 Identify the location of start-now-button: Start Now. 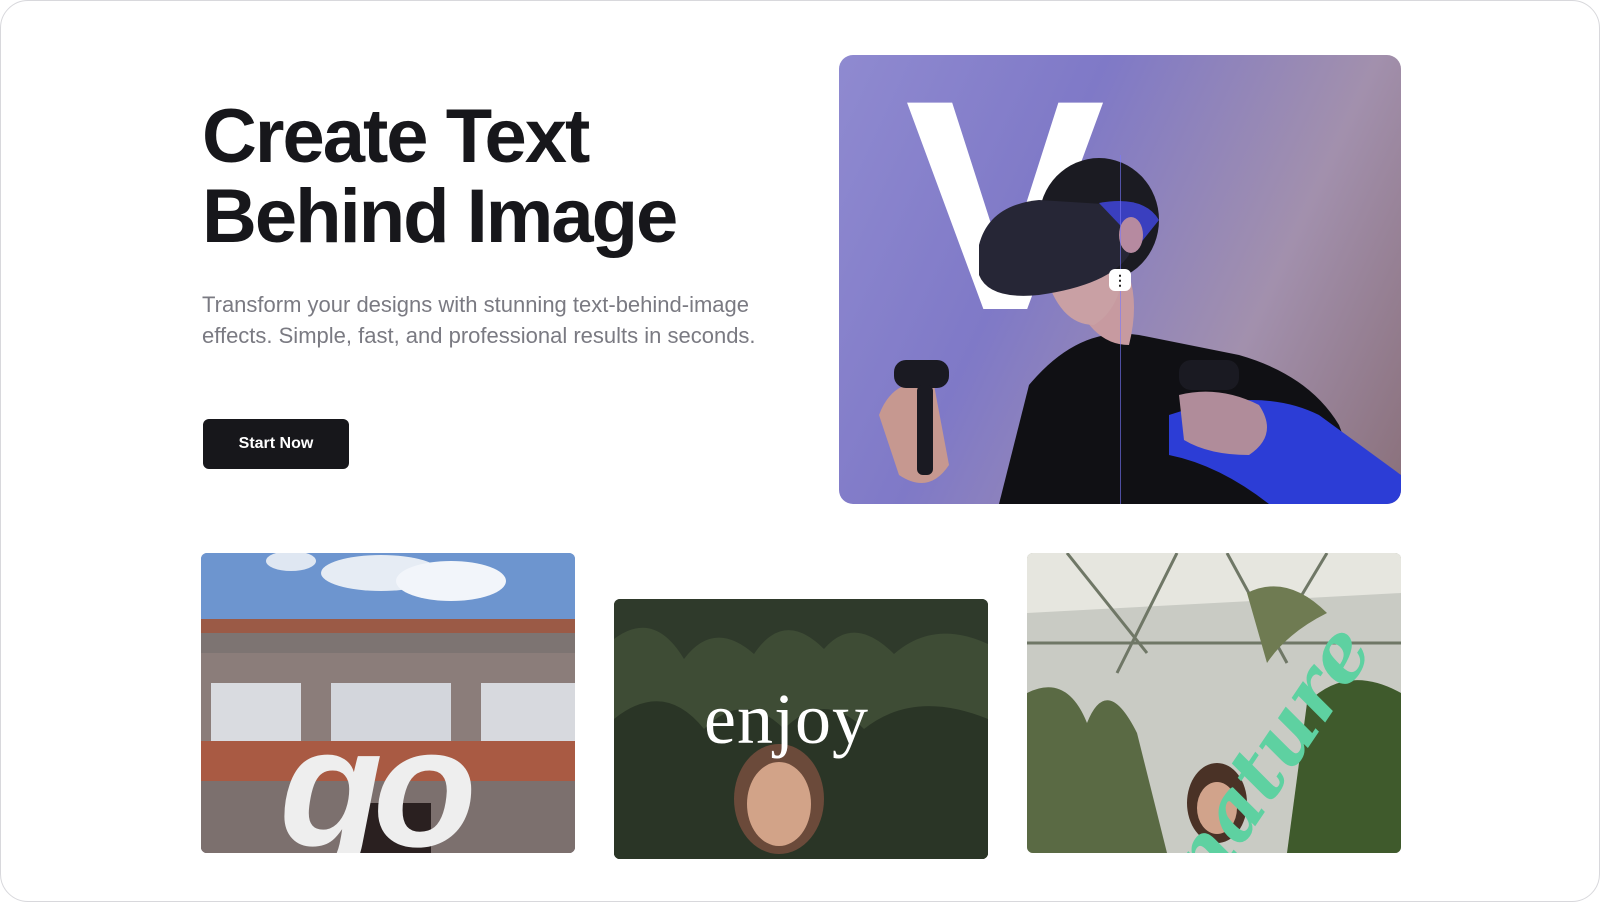
(276, 444).